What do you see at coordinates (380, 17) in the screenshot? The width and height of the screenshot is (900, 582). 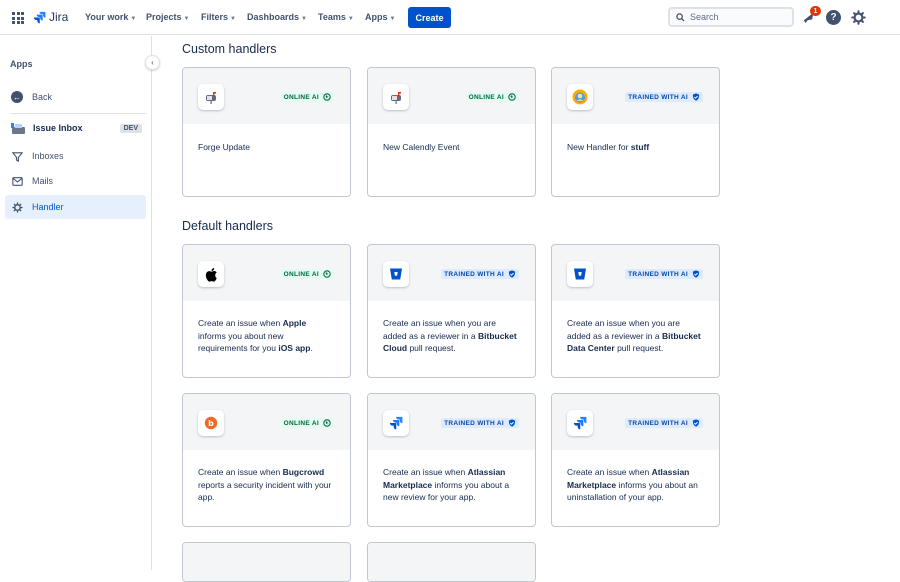 I see `nav-apps: Apps ▼` at bounding box center [380, 17].